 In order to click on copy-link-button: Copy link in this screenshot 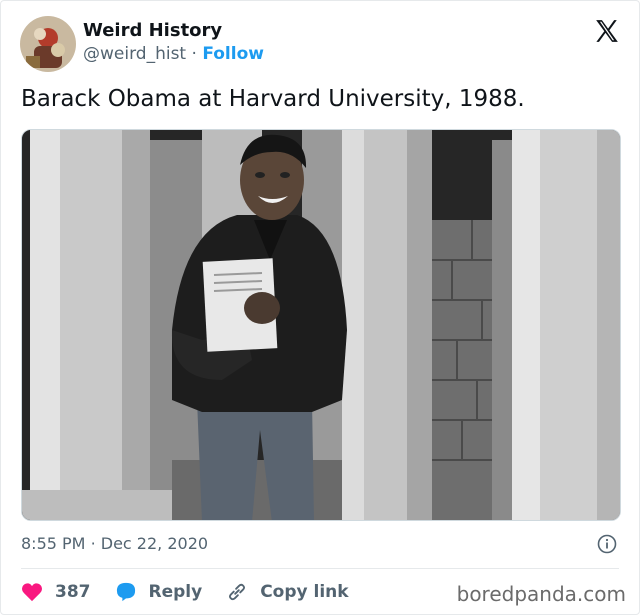, I will do `click(287, 592)`.